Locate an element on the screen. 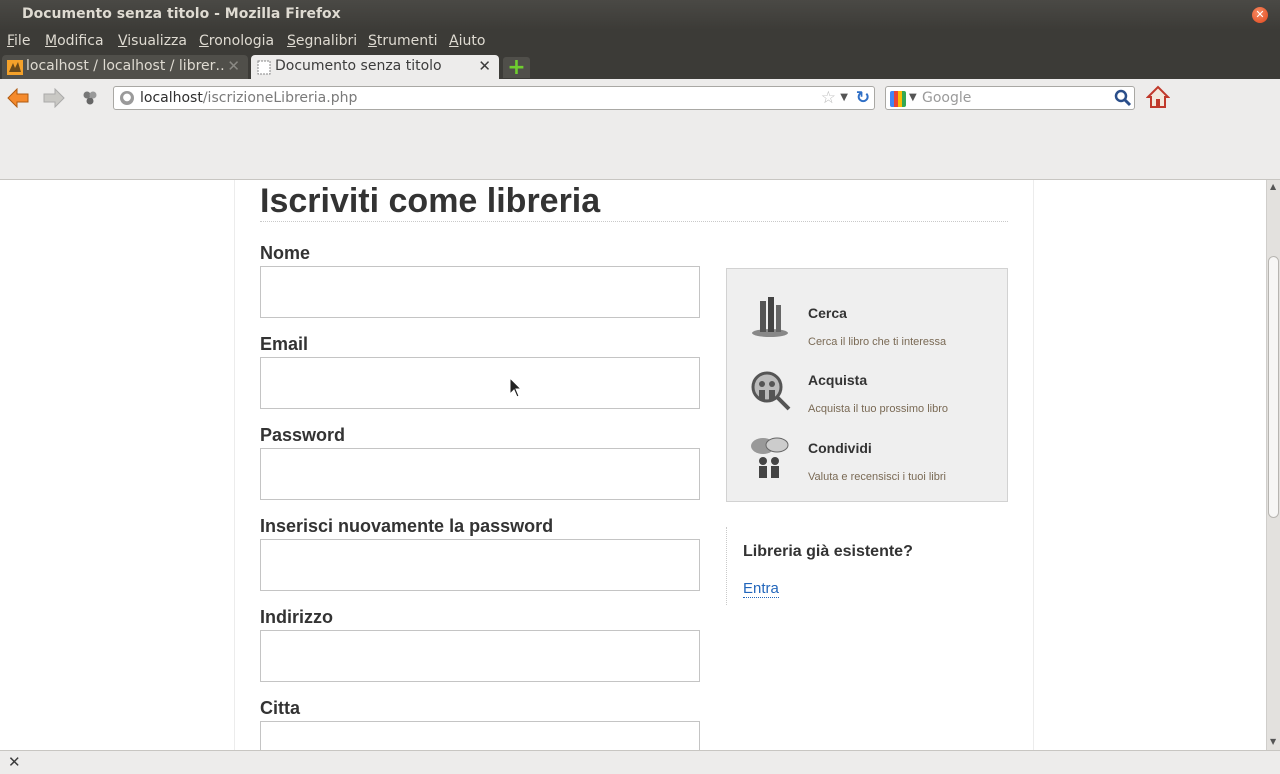 The height and width of the screenshot is (774, 1280). google-engine-icon is located at coordinates (898, 99).